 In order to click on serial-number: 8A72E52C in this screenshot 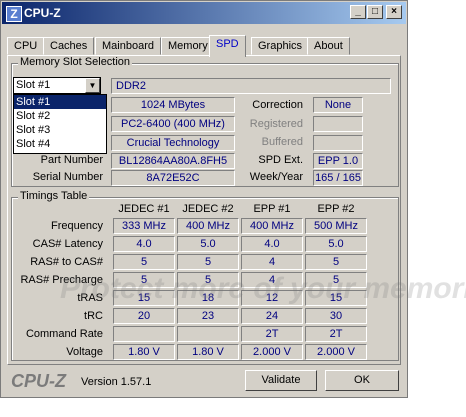, I will do `click(173, 178)`.